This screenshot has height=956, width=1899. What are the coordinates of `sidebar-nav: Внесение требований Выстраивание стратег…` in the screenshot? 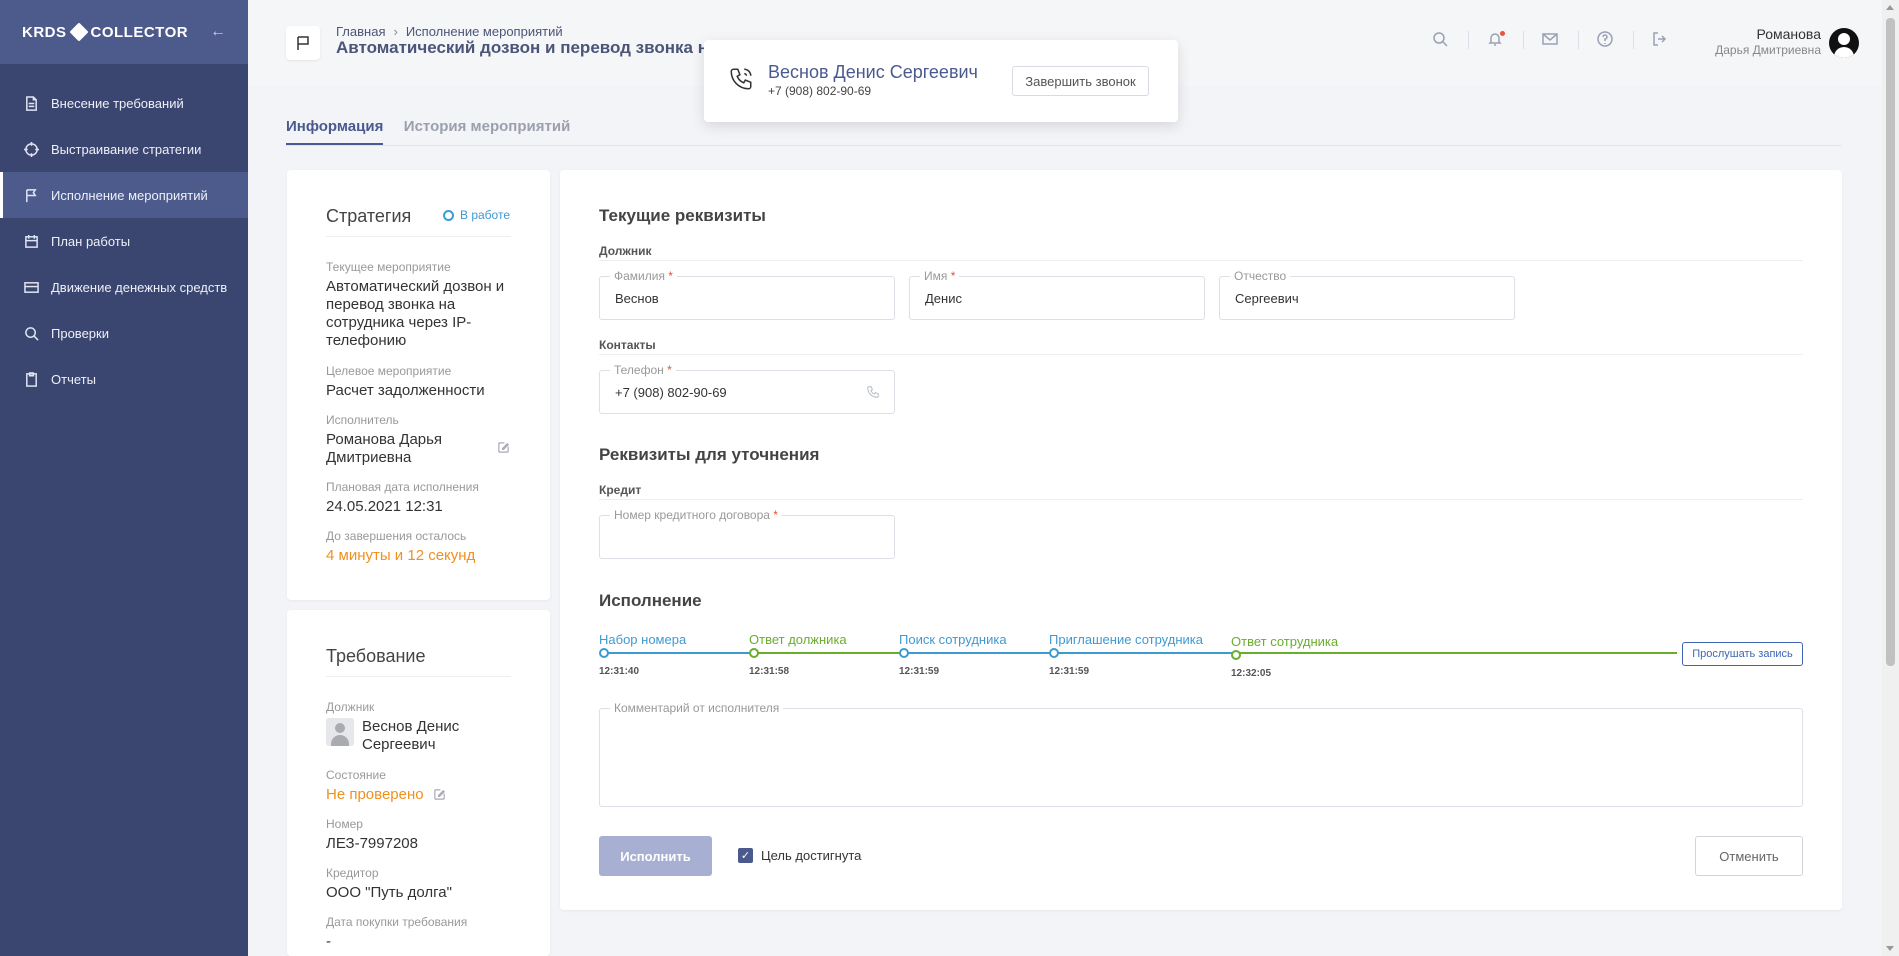 It's located at (124, 241).